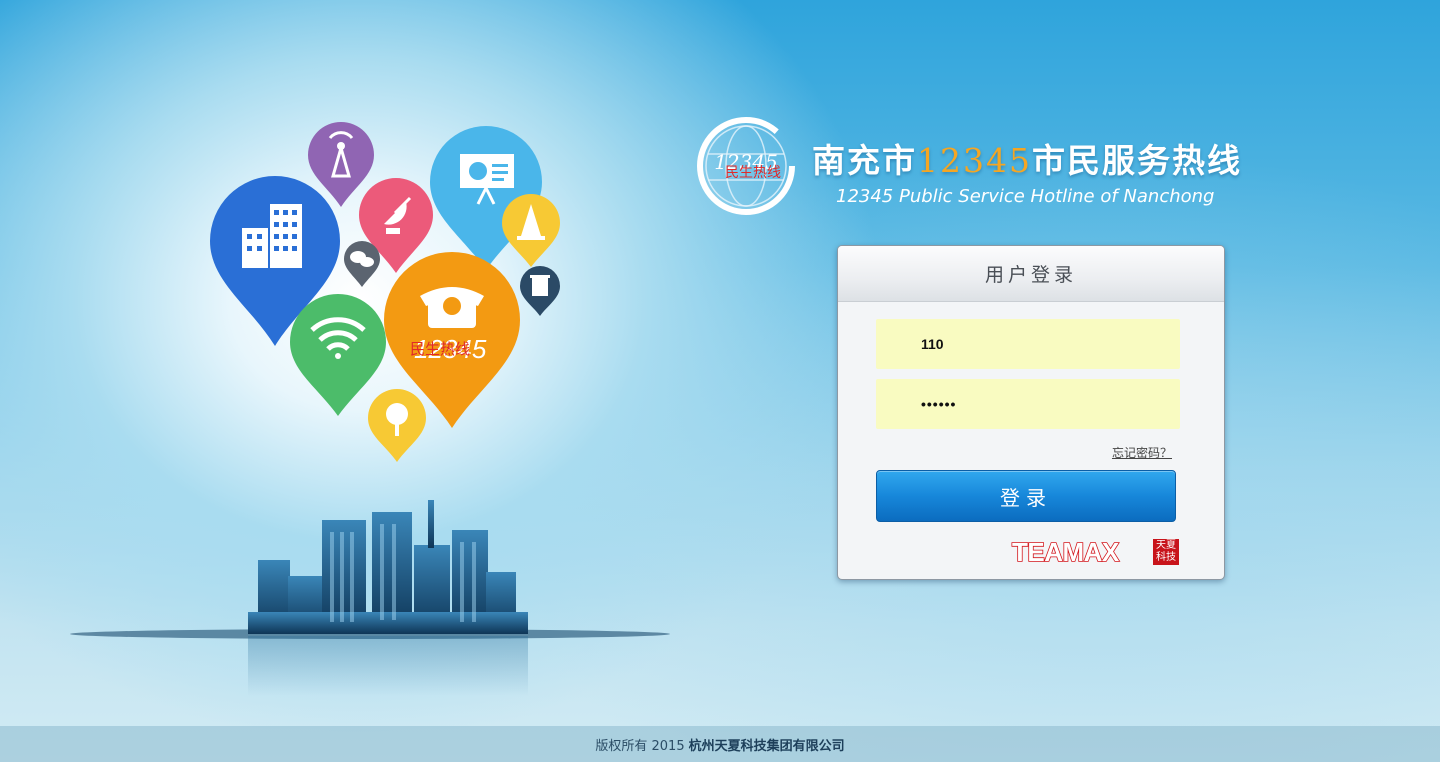 The height and width of the screenshot is (762, 1440). Describe the element at coordinates (1026, 496) in the screenshot. I see `login-button: 登录` at that location.